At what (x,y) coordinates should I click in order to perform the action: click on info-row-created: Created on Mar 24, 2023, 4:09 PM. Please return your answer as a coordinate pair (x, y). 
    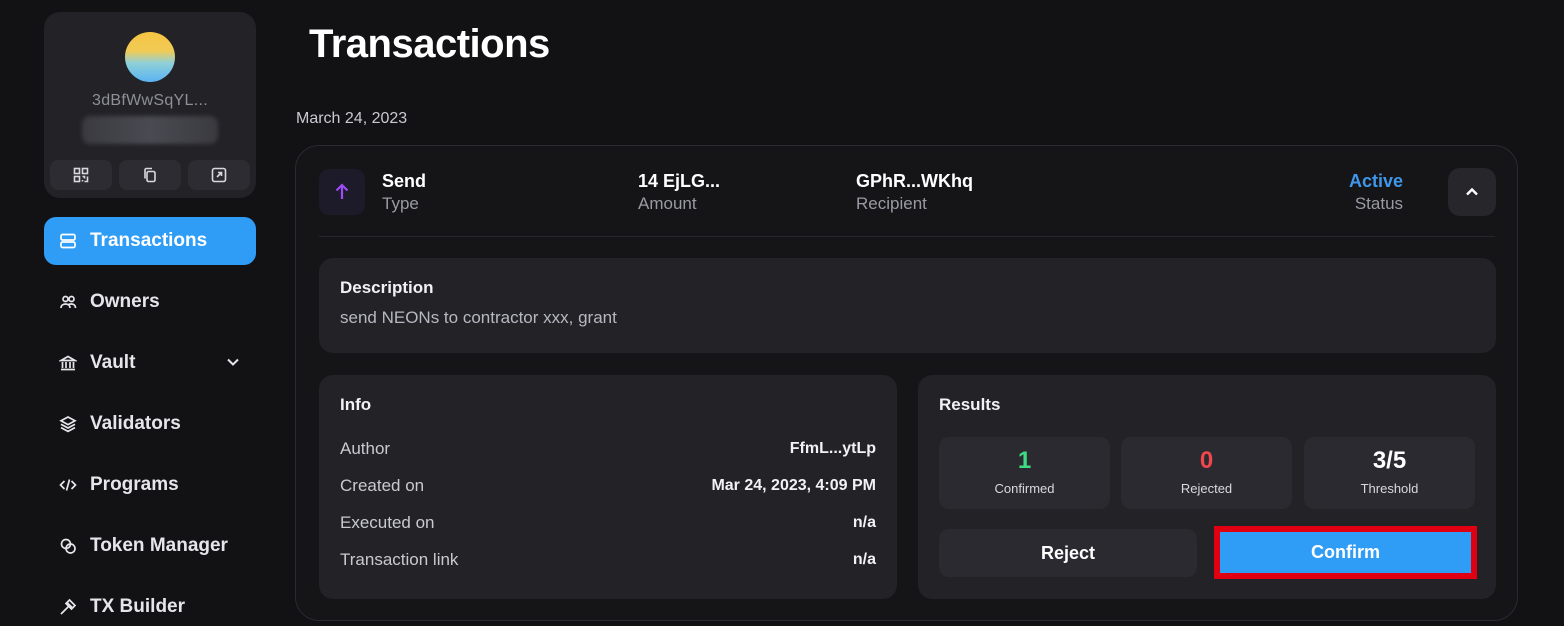
    Looking at the image, I should click on (608, 486).